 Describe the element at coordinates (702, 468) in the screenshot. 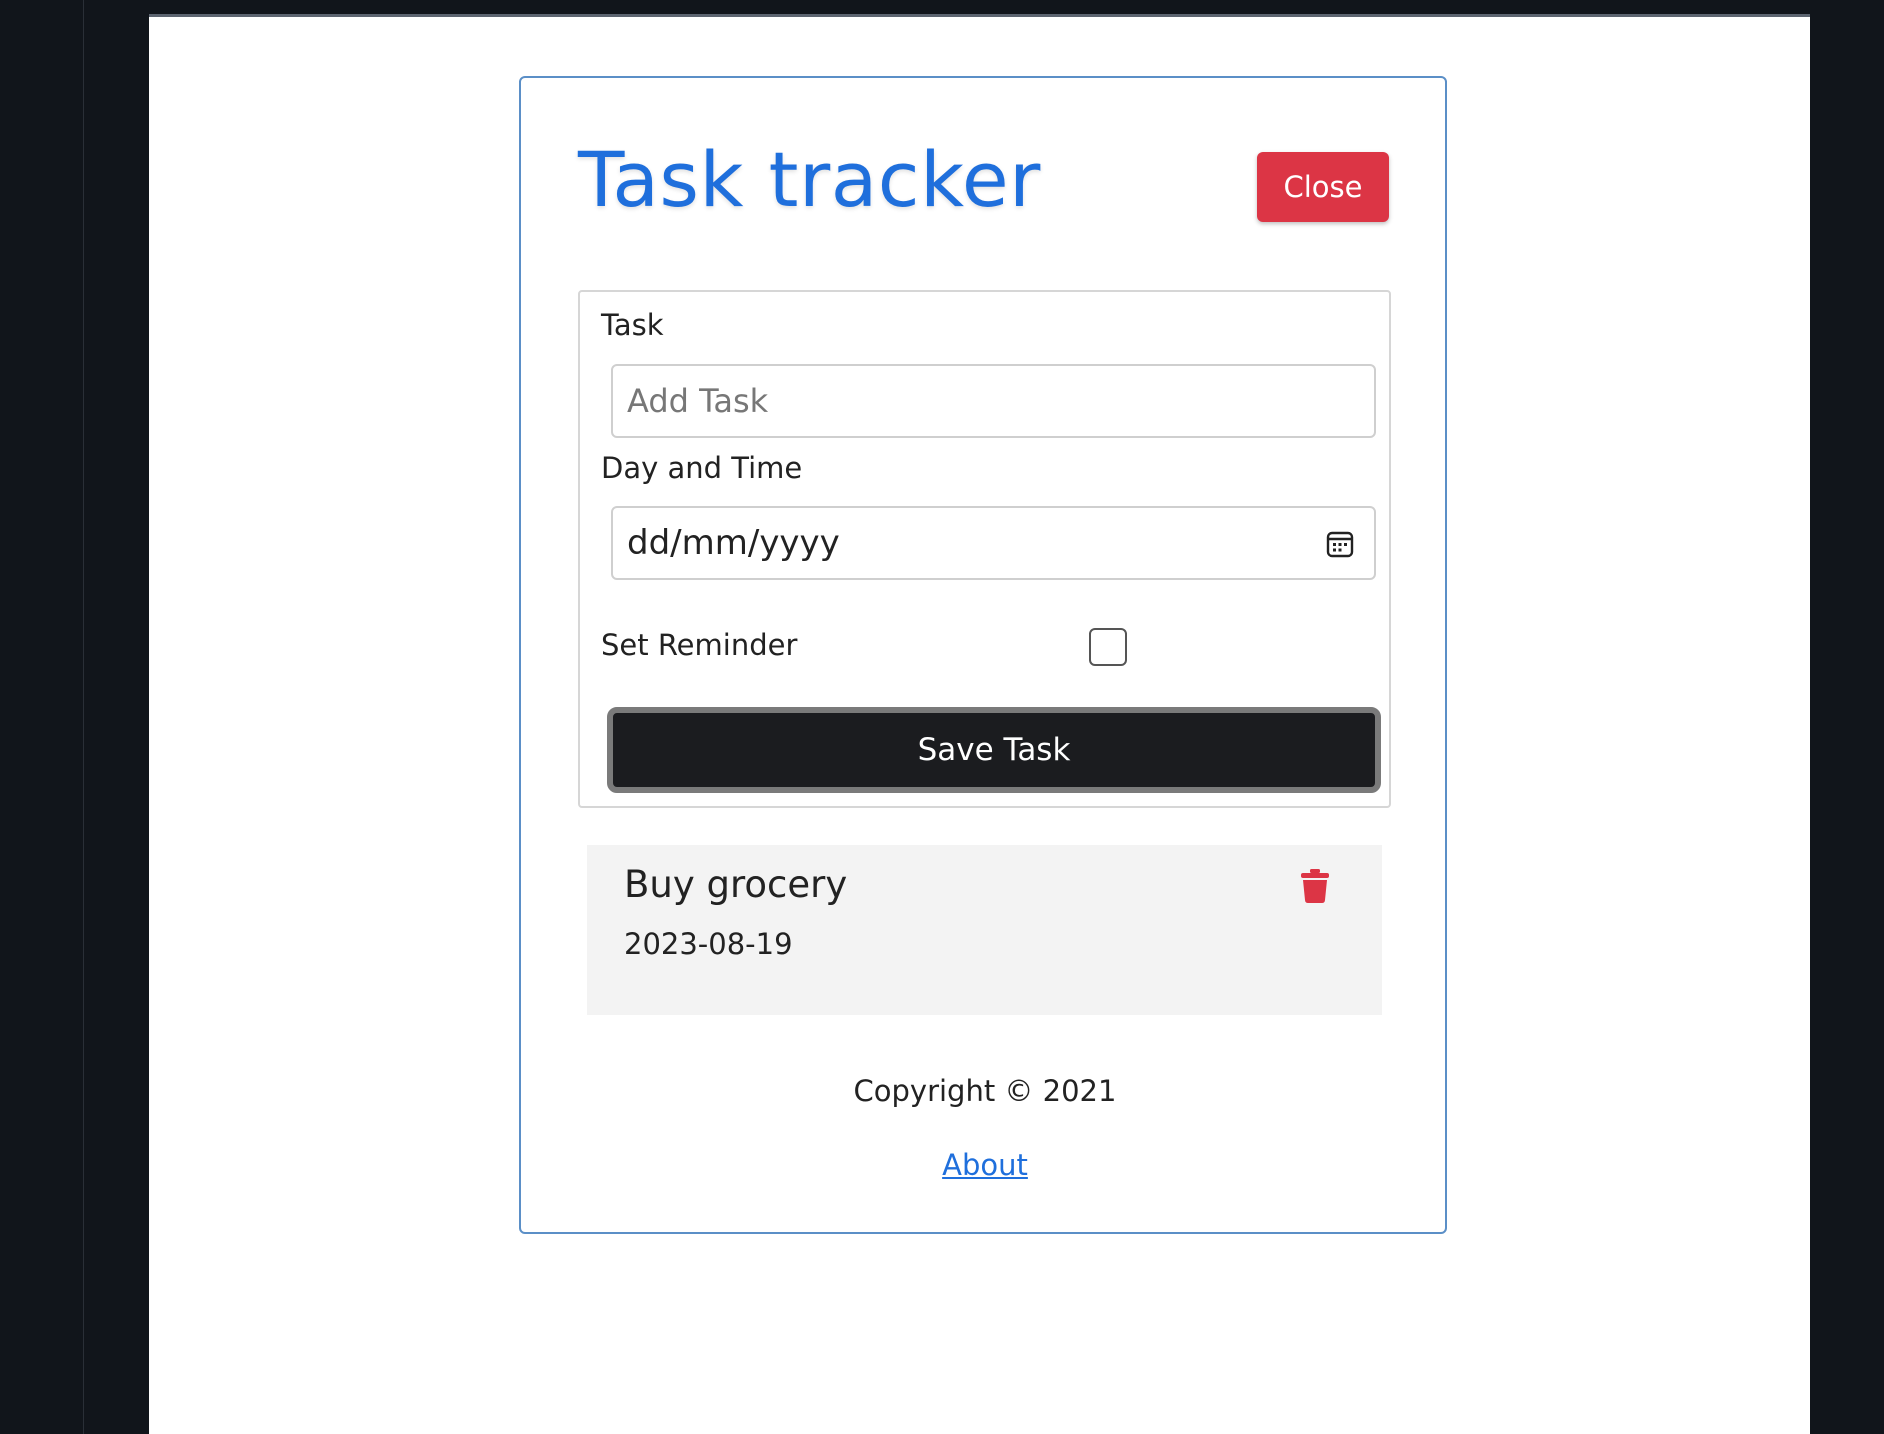

I see `day-and-time-label: Day and Time` at that location.